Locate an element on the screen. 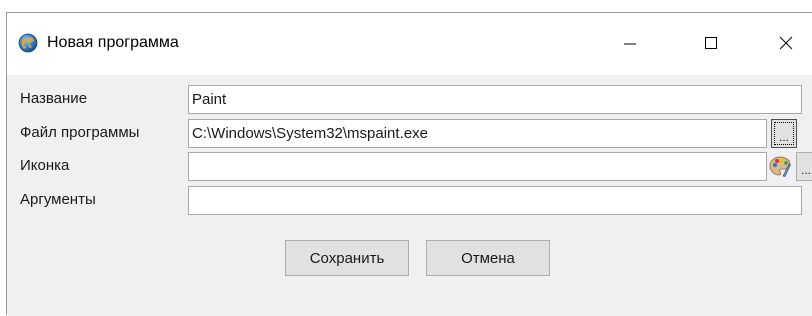 This screenshot has width=812, height=316. close-icon is located at coordinates (786, 43).